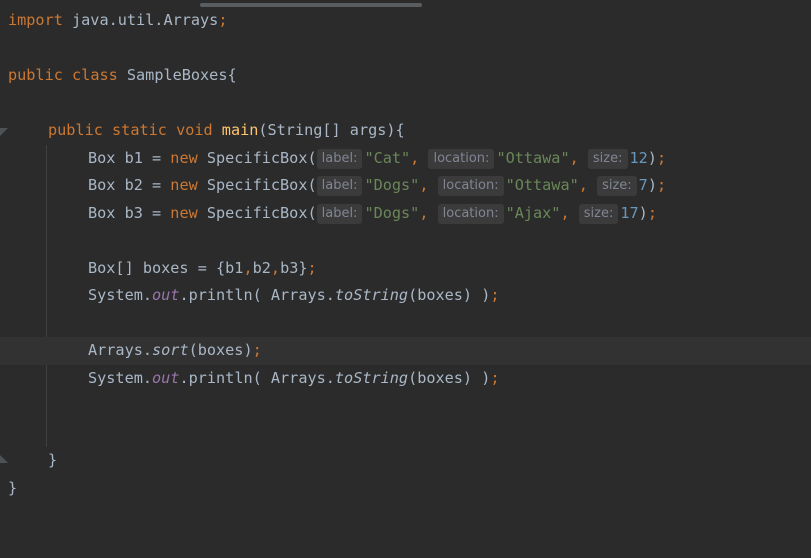 The width and height of the screenshot is (811, 558). Describe the element at coordinates (240, 130) in the screenshot. I see `method-name: main` at that location.